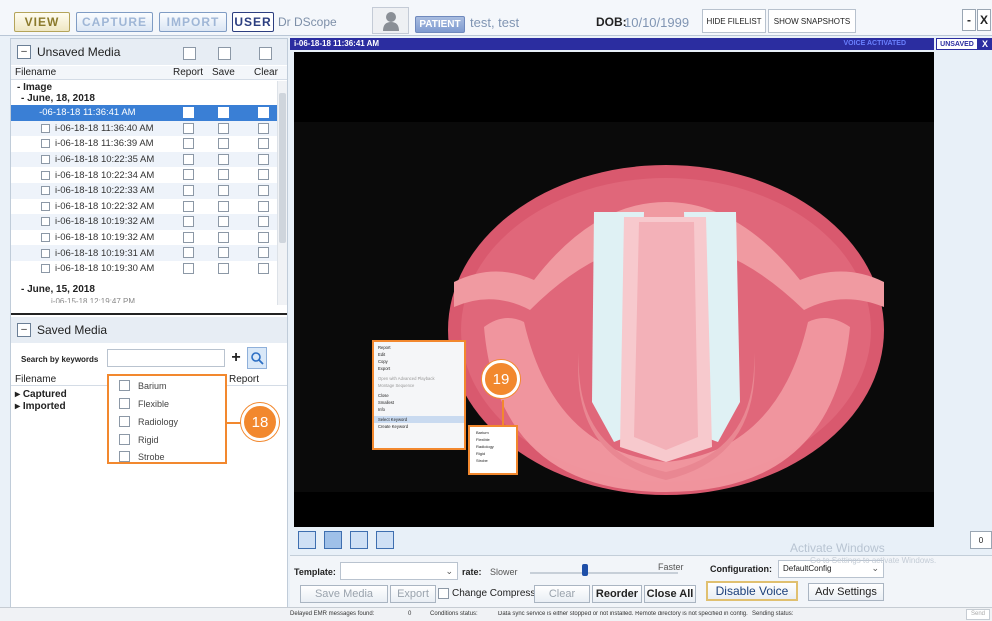  Describe the element at coordinates (146, 159) in the screenshot. I see `list-item: i-06-18-18 10:22:35 AM` at that location.